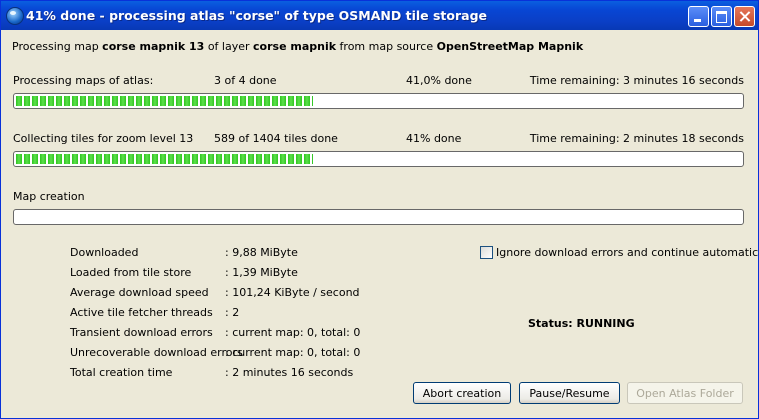  I want to click on ignore-errors-checkbox, so click(486, 252).